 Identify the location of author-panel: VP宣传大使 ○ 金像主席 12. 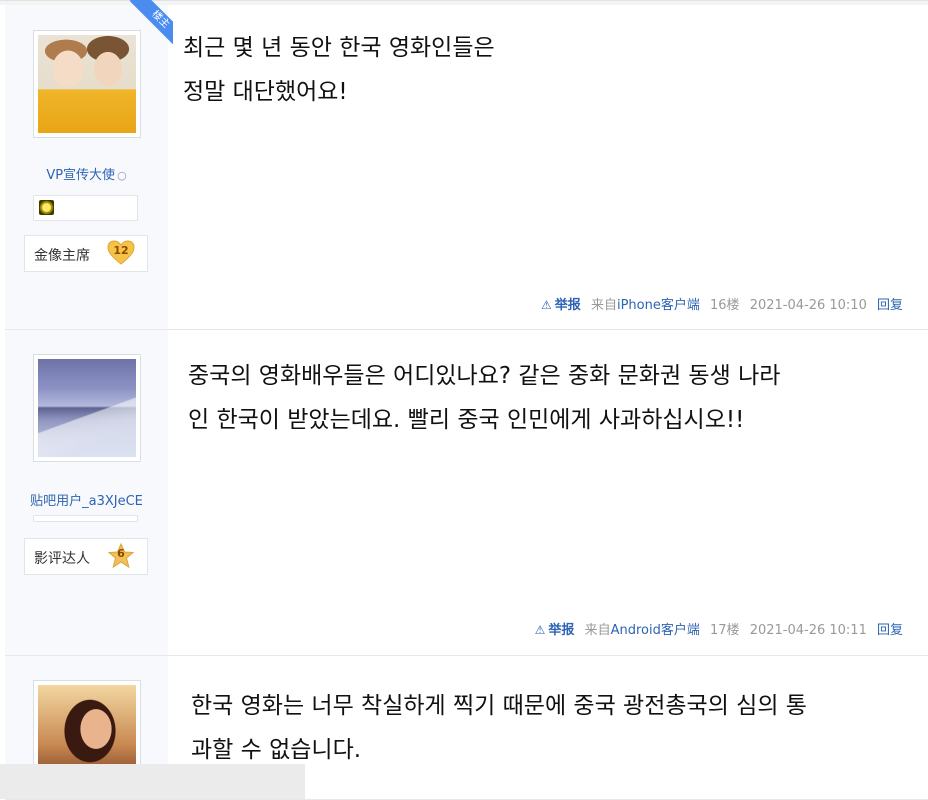
(86, 167).